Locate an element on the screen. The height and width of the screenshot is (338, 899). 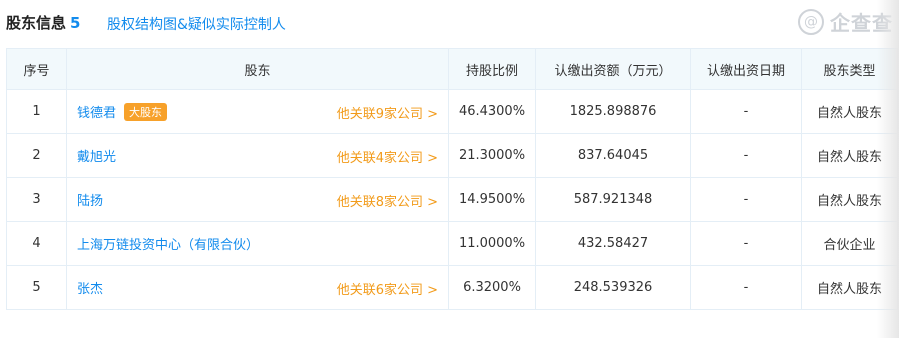
holder-cell: 钱德君 大股东 他关联9家公司 > is located at coordinates (257, 111).